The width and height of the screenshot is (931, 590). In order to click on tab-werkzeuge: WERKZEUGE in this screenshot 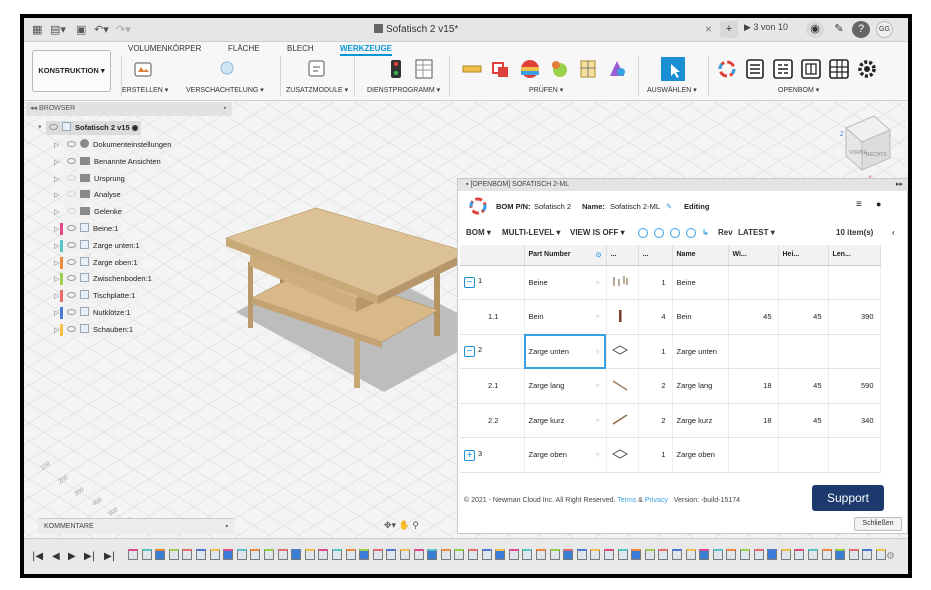, I will do `click(366, 50)`.